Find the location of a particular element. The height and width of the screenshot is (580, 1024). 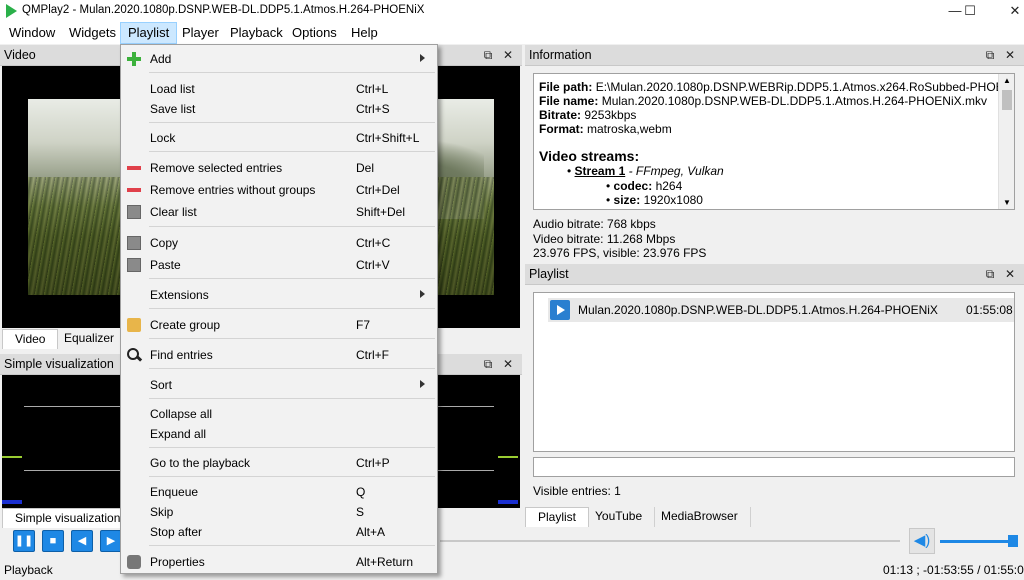

tab-equalizer: Equalizer is located at coordinates (90, 339).